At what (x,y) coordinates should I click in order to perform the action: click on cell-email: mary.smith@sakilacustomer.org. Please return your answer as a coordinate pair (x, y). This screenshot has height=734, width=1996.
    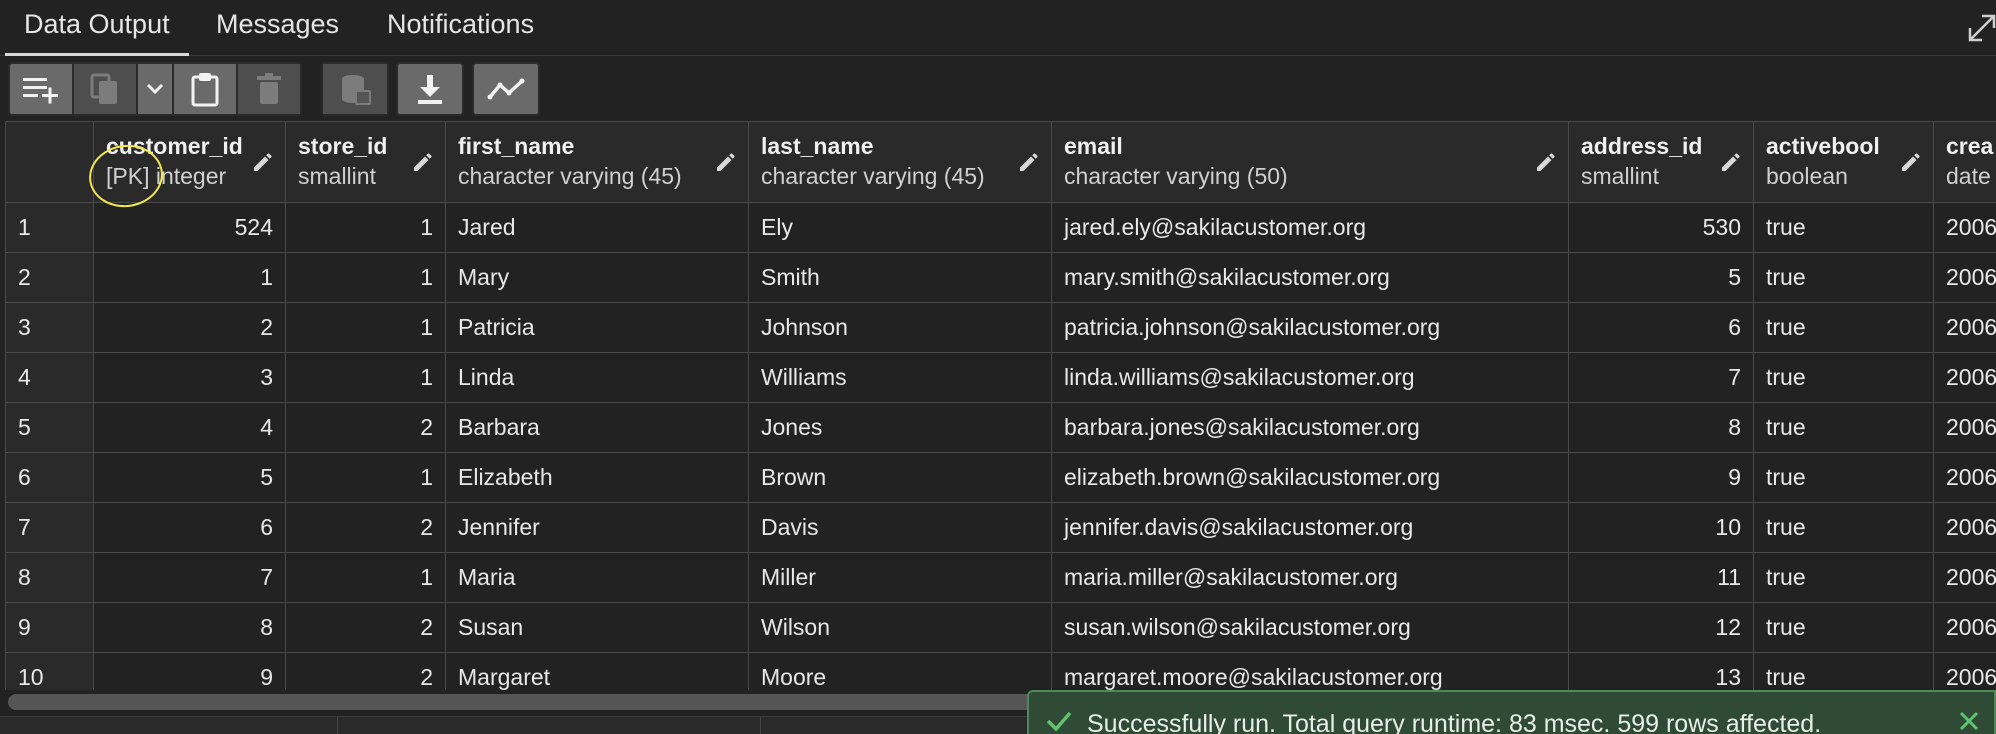
    Looking at the image, I should click on (1310, 277).